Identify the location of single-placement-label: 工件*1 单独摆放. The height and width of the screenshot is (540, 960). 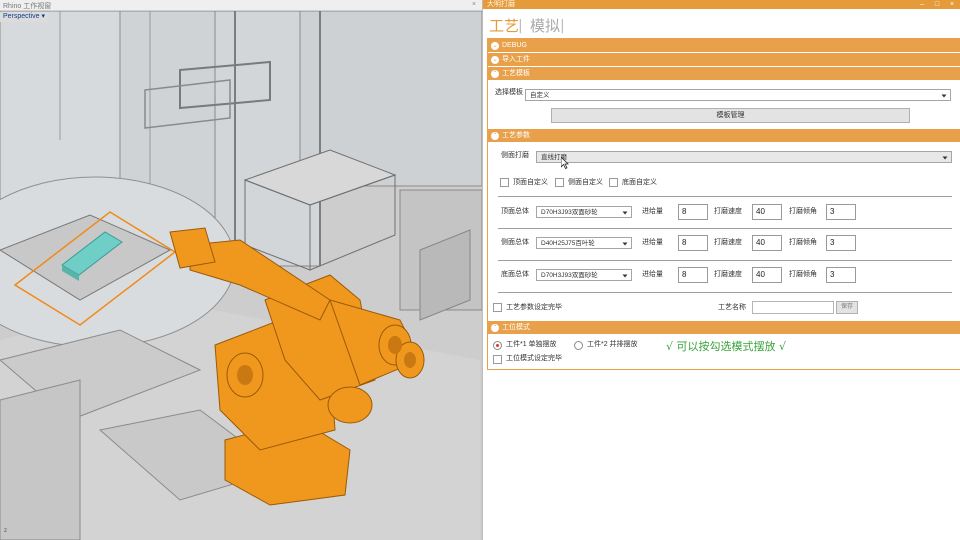
(531, 344).